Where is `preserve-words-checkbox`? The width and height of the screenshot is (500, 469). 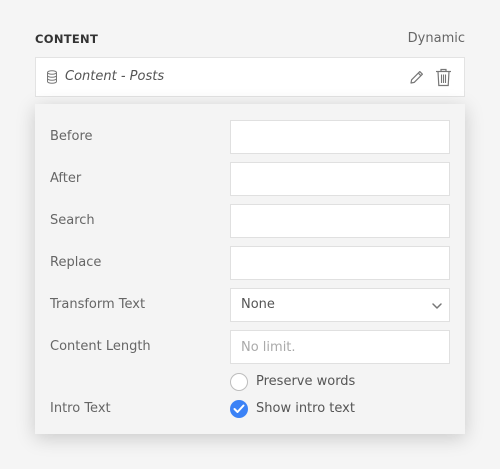 preserve-words-checkbox is located at coordinates (239, 382).